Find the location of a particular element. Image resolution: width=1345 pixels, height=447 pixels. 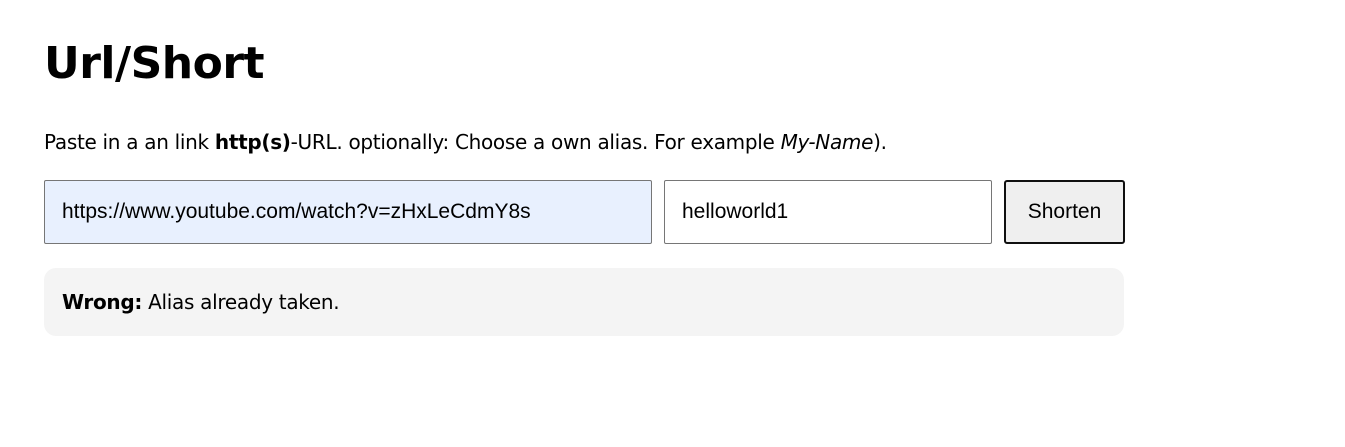

intro-bold-protocol: http(s) is located at coordinates (252, 142).